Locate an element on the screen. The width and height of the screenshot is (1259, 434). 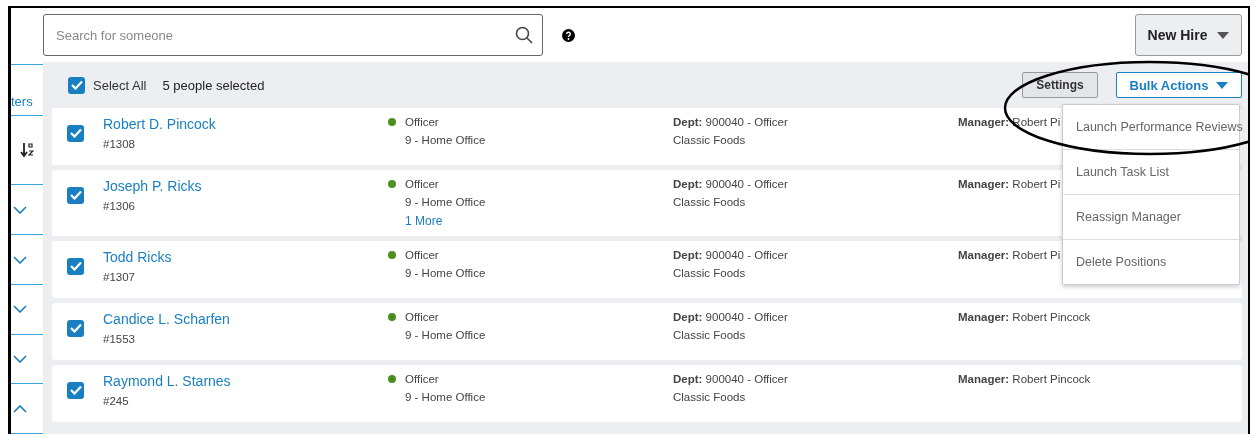
bulk-actions-button: Bulk Actions is located at coordinates (1179, 85).